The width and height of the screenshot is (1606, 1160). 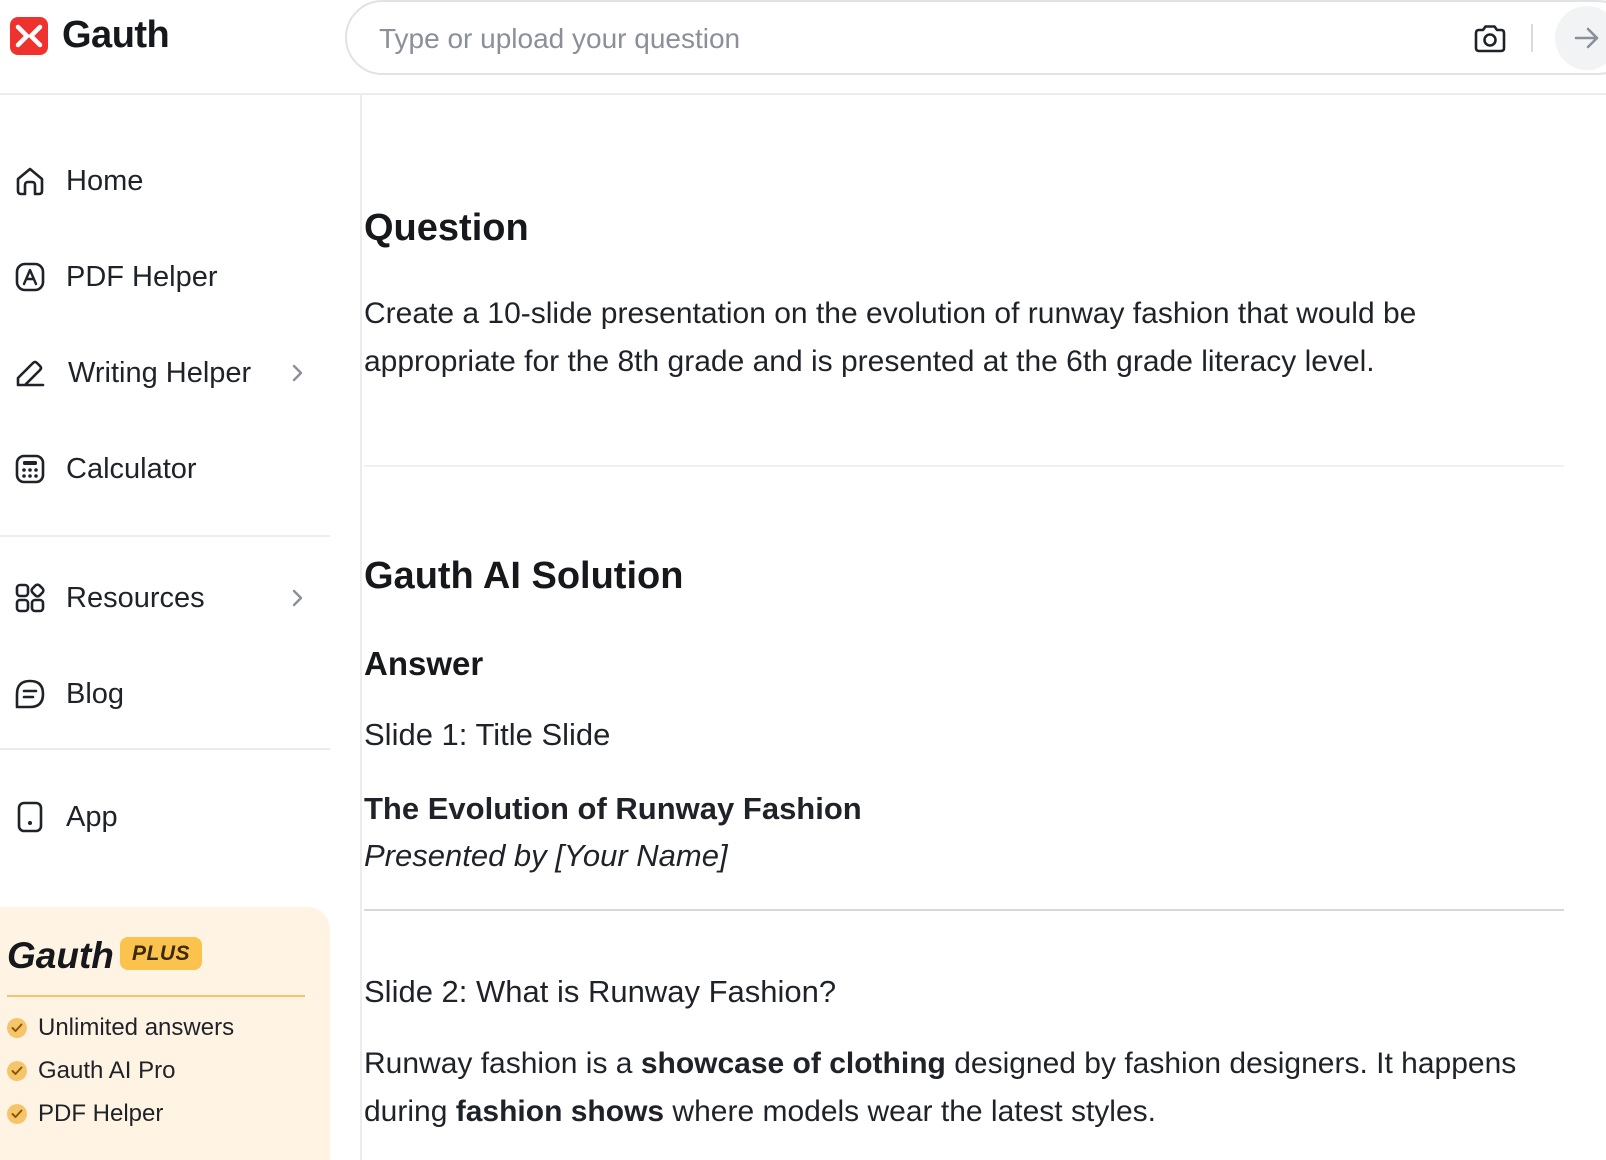 What do you see at coordinates (160, 372) in the screenshot?
I see `sidebar-item-label: Writing Helper` at bounding box center [160, 372].